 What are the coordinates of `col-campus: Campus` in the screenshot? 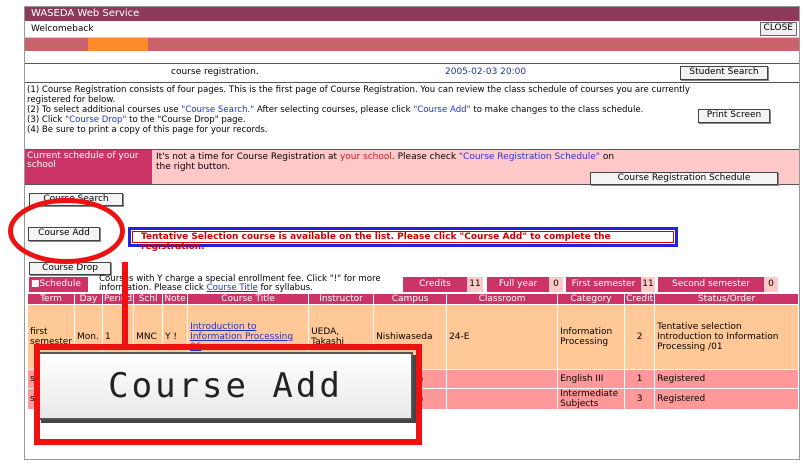 It's located at (410, 299).